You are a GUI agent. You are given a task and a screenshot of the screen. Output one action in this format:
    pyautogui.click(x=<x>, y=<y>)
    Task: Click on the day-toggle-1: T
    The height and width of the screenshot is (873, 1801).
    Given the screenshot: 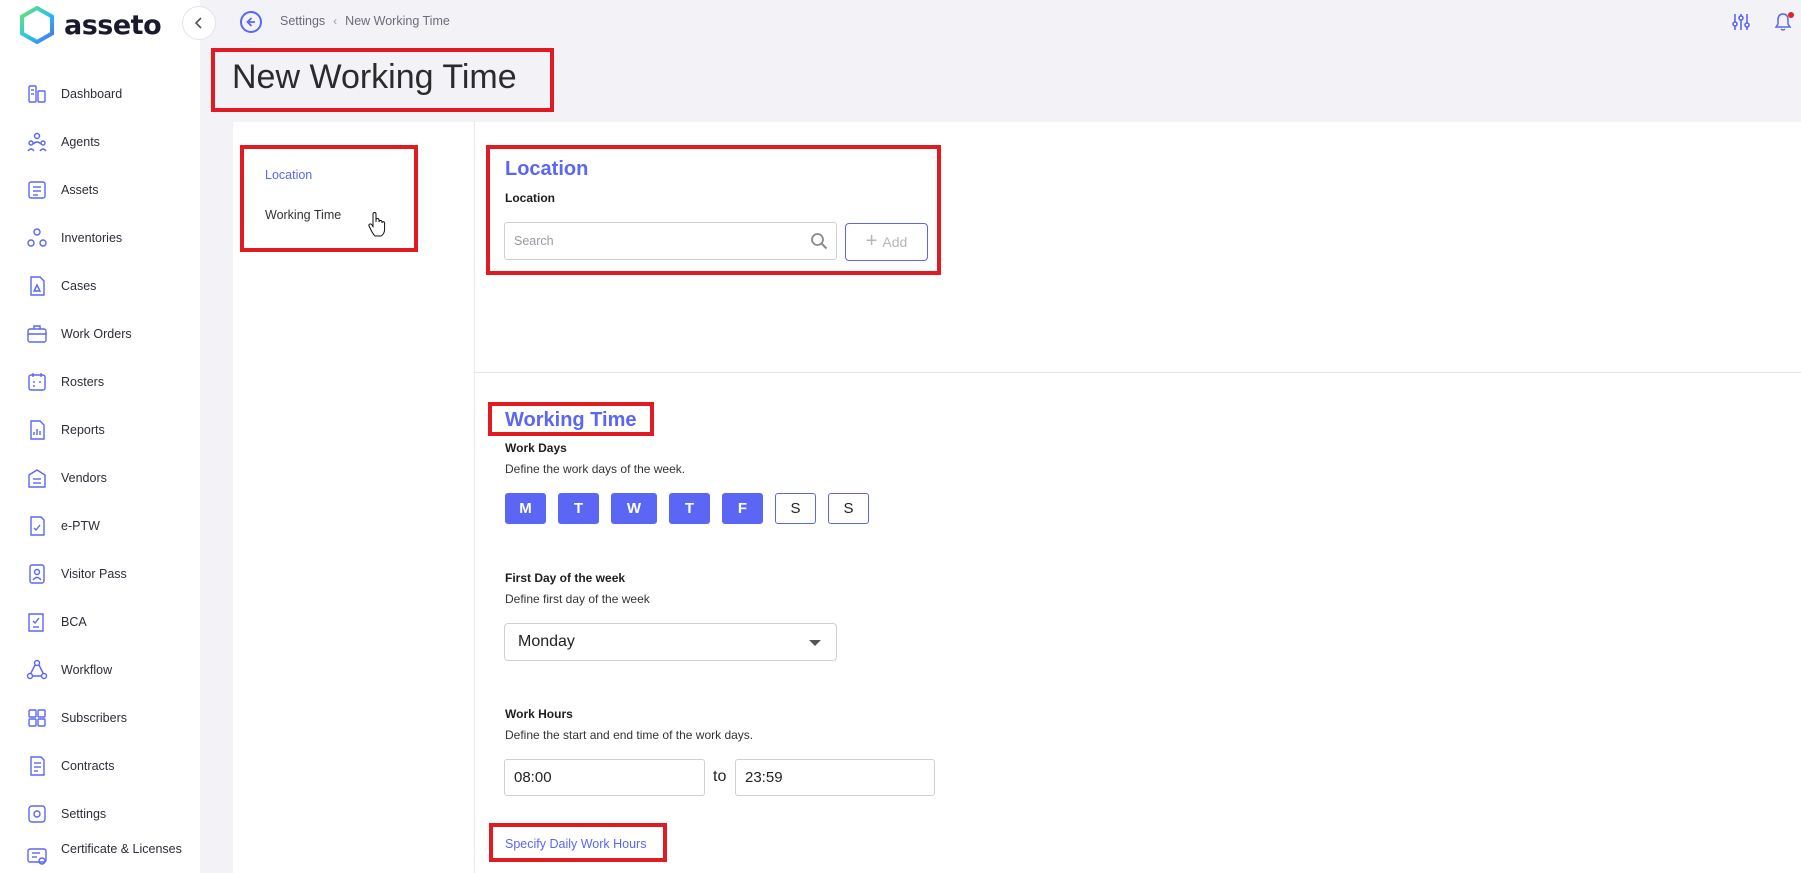 What is the action you would take?
    pyautogui.click(x=578, y=508)
    